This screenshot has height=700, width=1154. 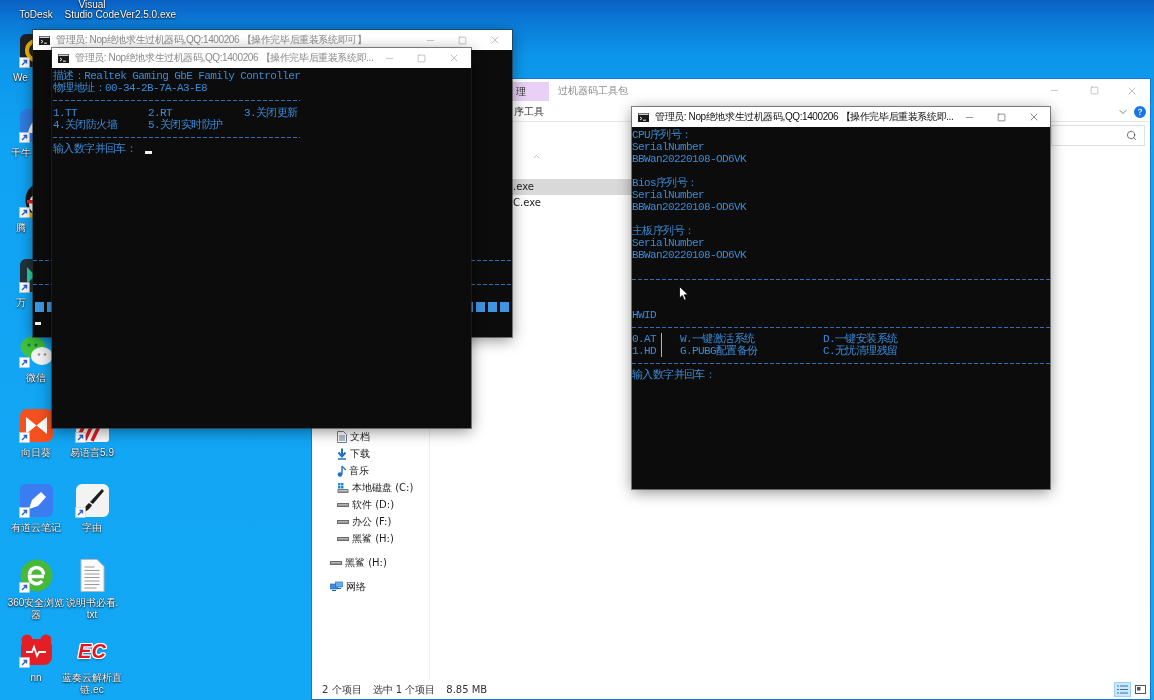 I want to click on status-text: 2 个项目, so click(x=342, y=689).